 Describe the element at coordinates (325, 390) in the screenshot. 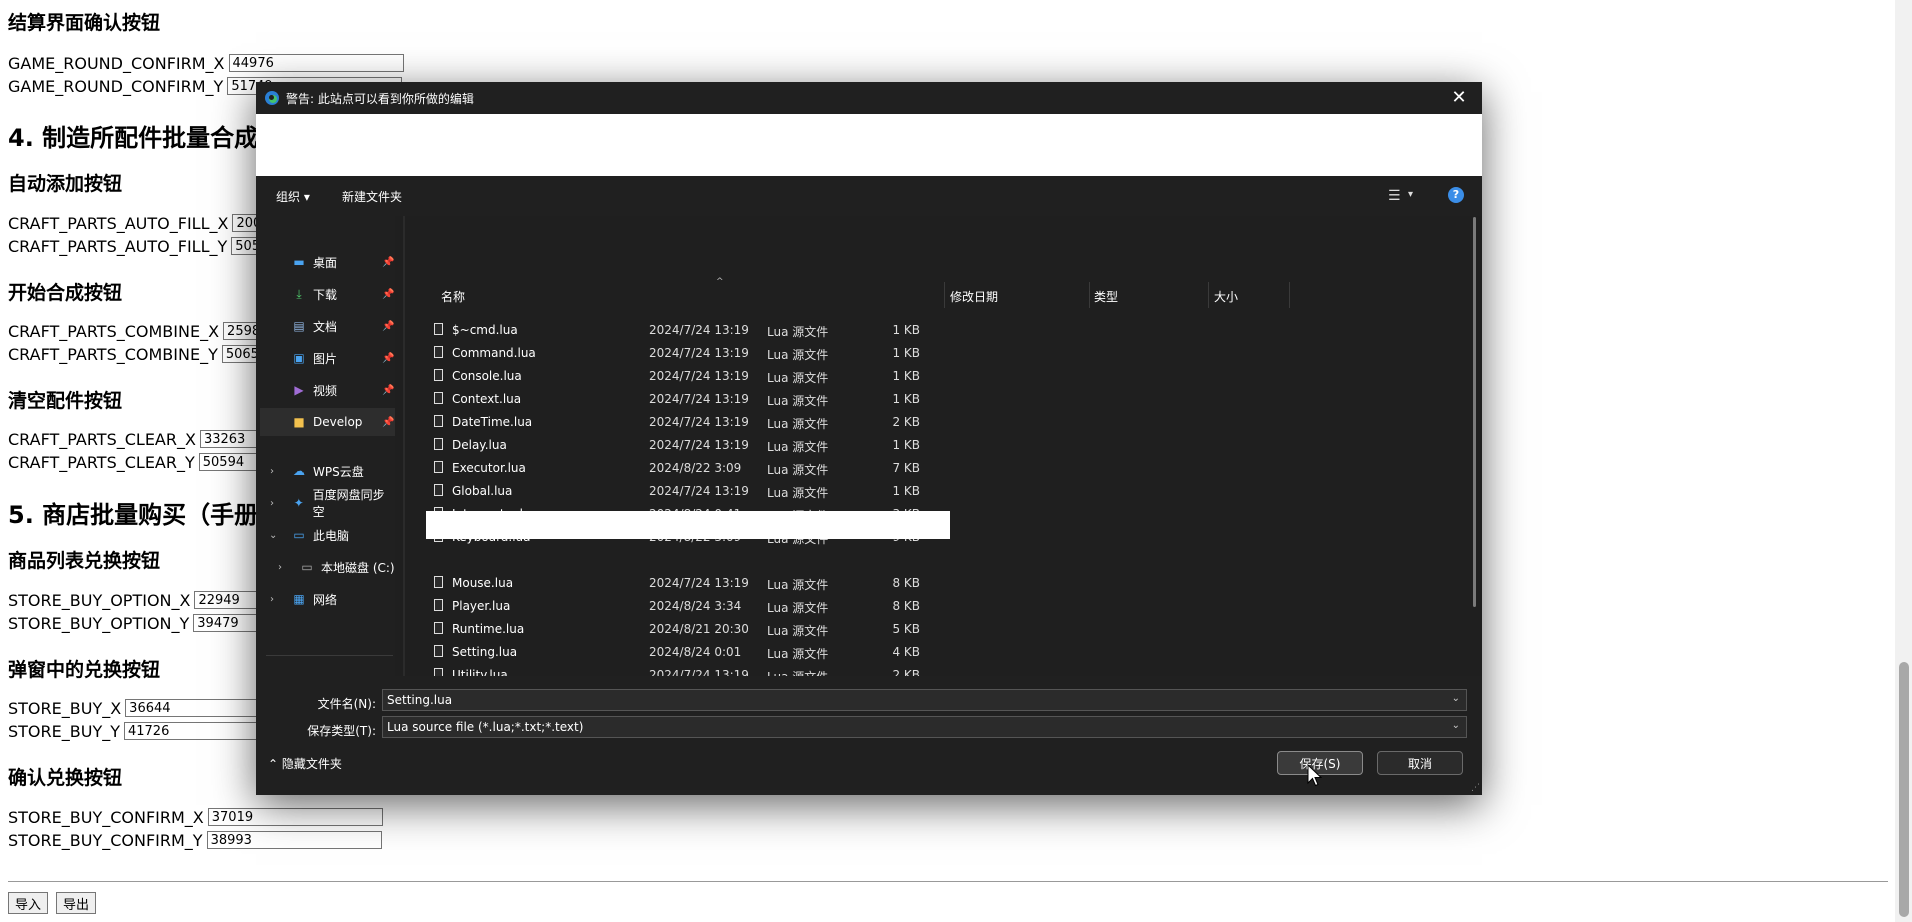

I see `nav-item-videos: ▶ 视频 📌` at that location.